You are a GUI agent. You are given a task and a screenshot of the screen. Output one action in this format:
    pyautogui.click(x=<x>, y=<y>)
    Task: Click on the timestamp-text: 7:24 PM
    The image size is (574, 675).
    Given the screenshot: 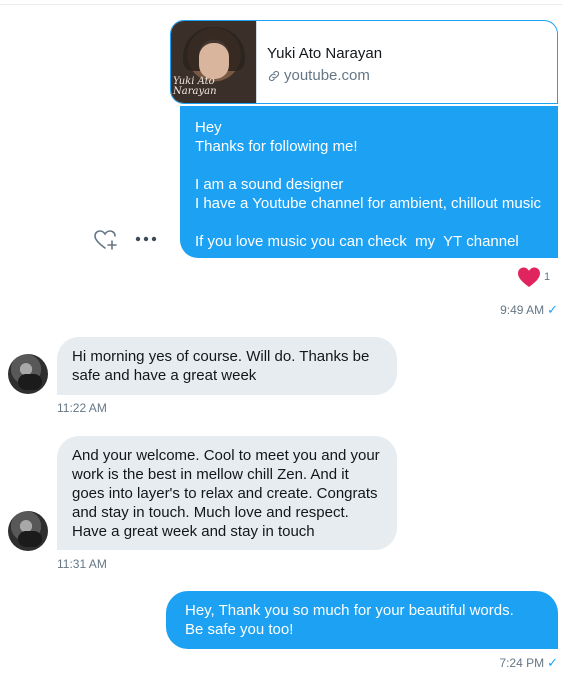 What is the action you would take?
    pyautogui.click(x=522, y=663)
    